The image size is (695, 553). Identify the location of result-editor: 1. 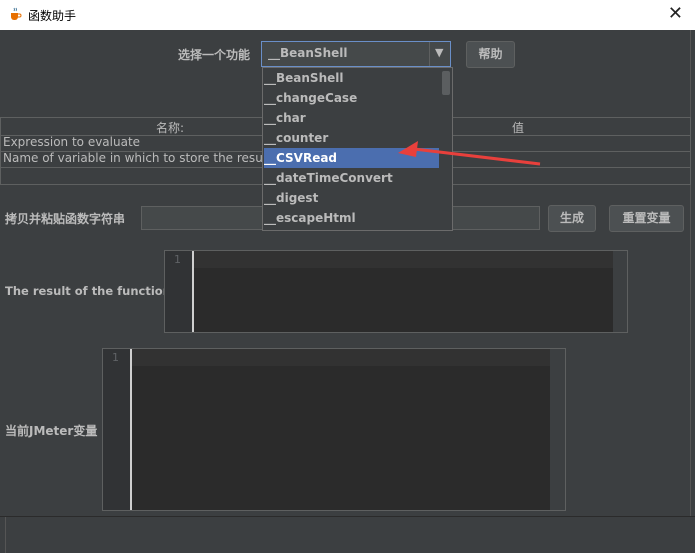
(396, 291).